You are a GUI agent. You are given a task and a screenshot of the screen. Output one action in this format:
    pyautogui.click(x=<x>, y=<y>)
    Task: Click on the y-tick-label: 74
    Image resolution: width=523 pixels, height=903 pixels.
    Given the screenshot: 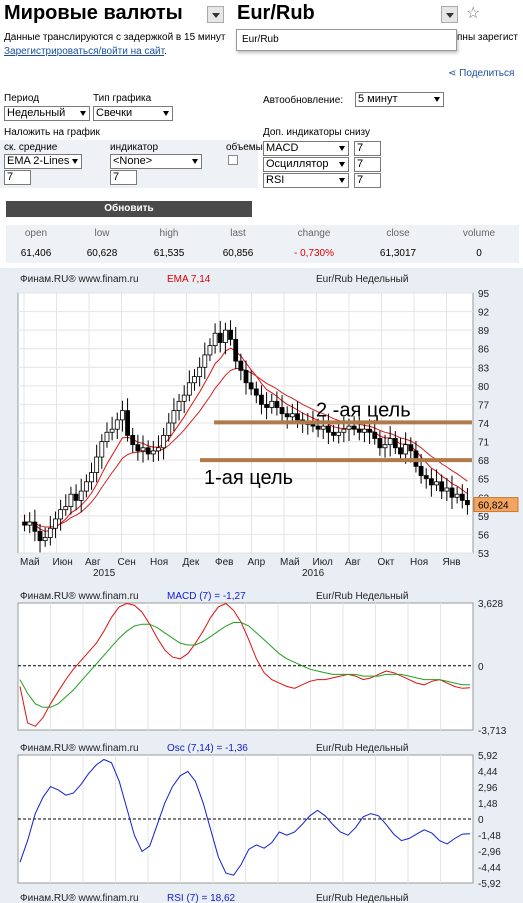 What is the action you would take?
    pyautogui.click(x=484, y=424)
    